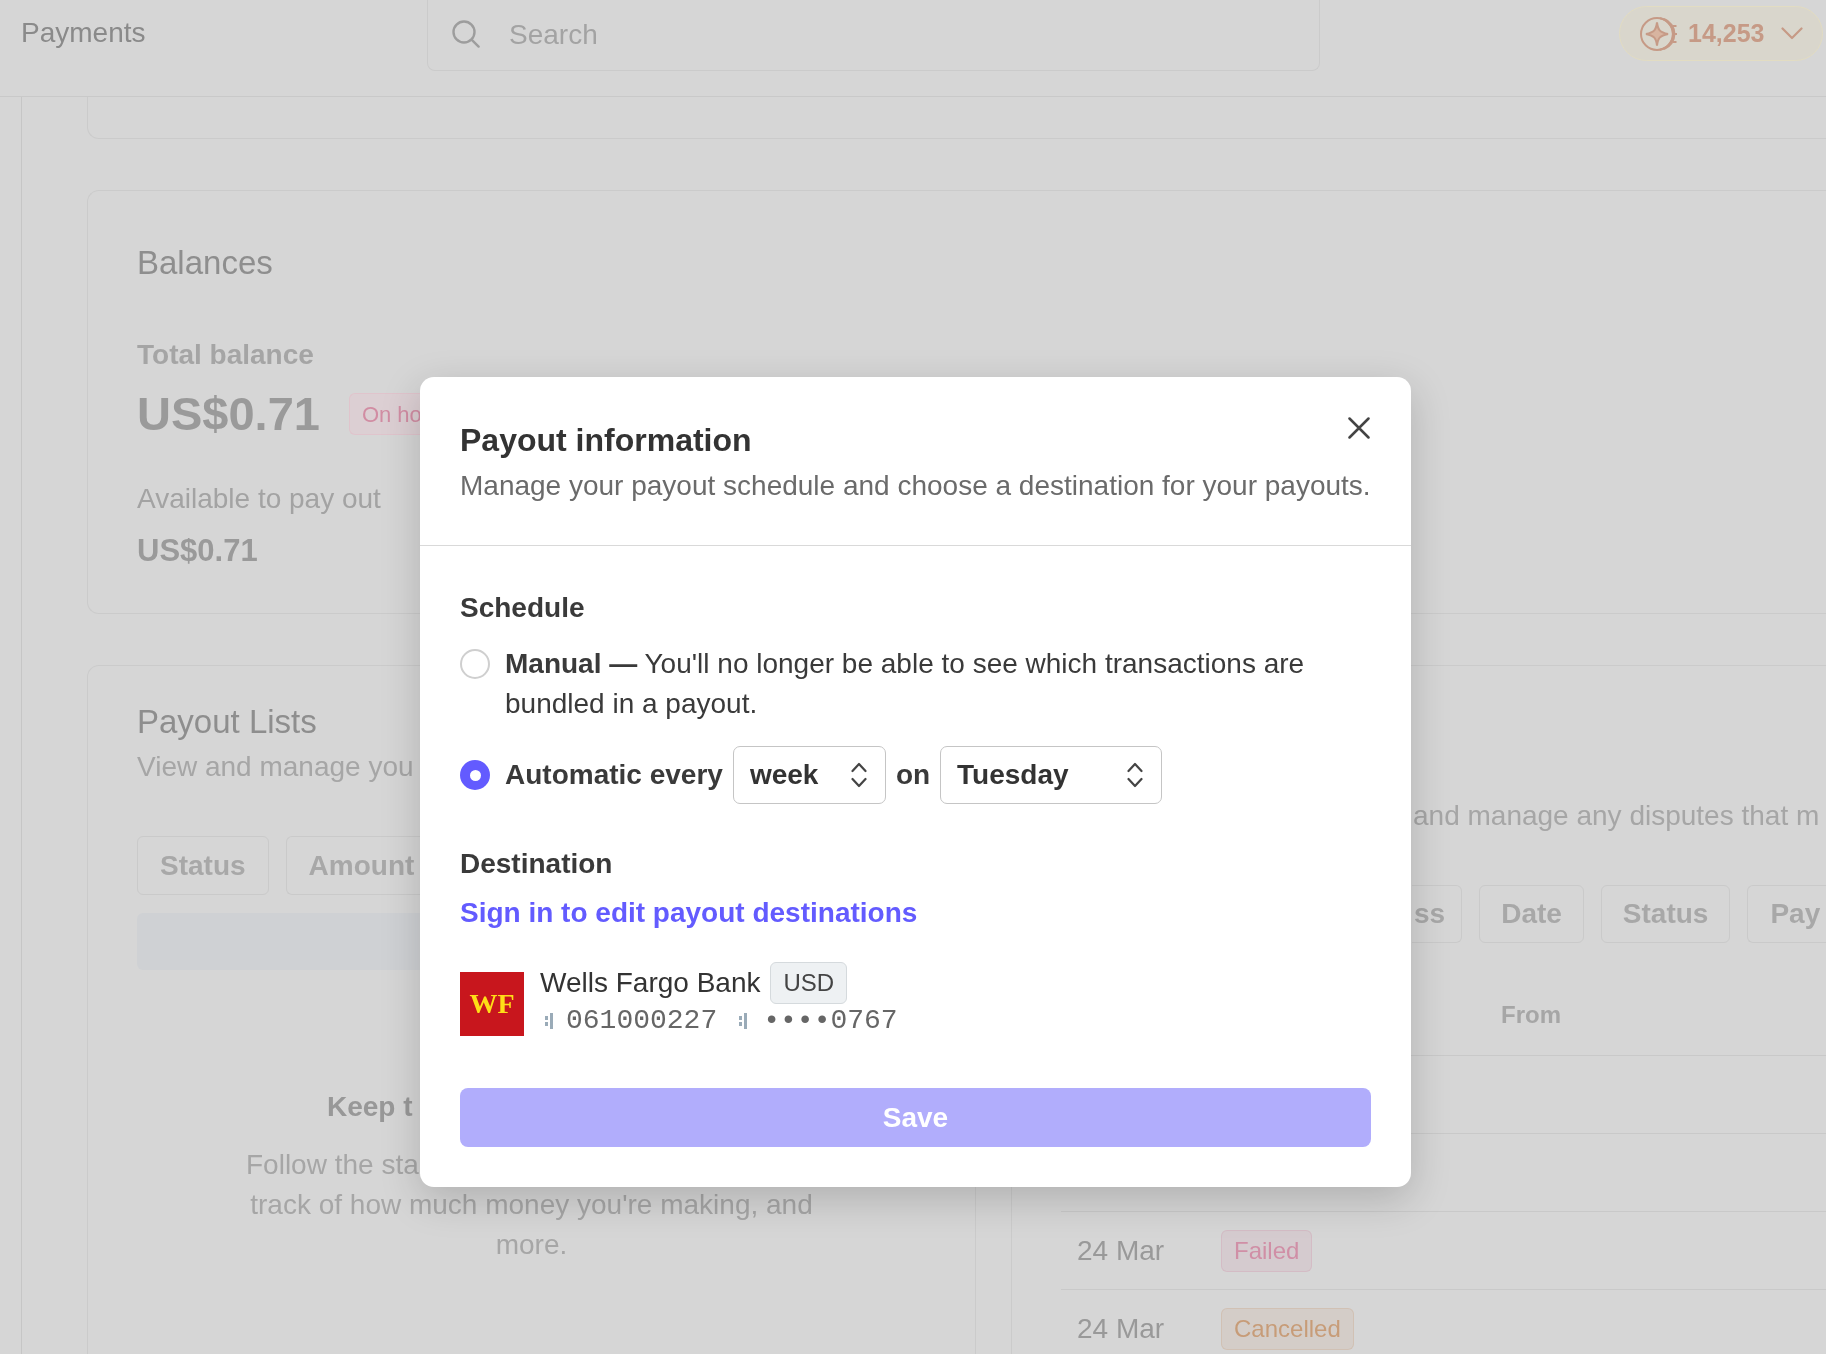 This screenshot has height=1354, width=1826. What do you see at coordinates (1051, 775) in the screenshot?
I see `select-field: Tuesday` at bounding box center [1051, 775].